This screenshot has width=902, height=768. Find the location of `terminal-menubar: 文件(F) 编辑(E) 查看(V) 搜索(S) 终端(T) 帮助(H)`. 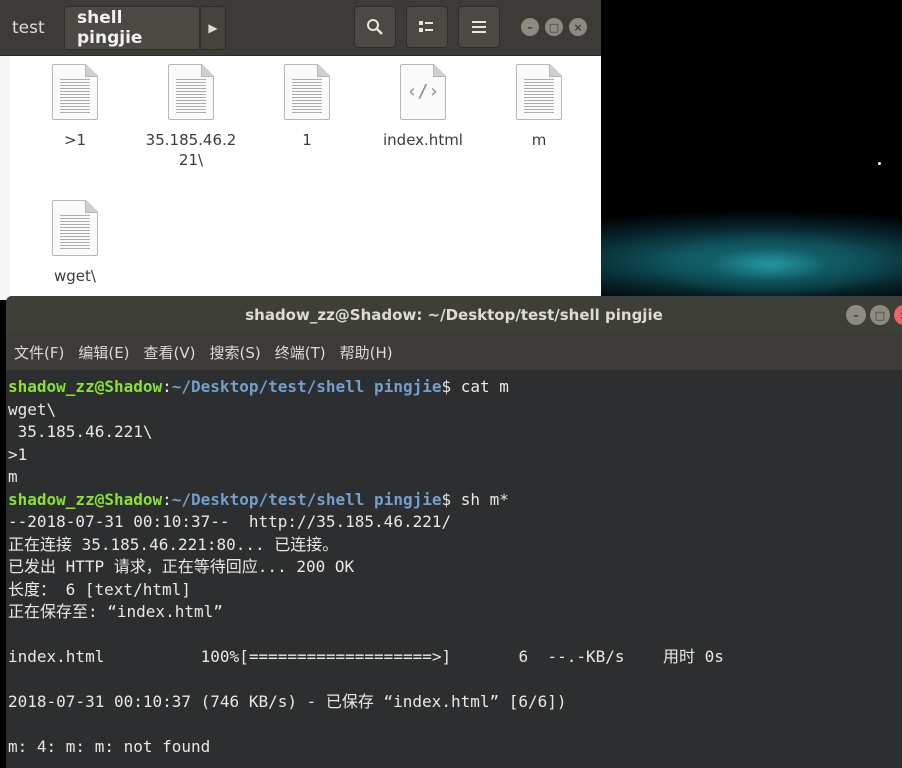

terminal-menubar: 文件(F) 编辑(E) 查看(V) 搜索(S) 终端(T) 帮助(H) is located at coordinates (454, 352).